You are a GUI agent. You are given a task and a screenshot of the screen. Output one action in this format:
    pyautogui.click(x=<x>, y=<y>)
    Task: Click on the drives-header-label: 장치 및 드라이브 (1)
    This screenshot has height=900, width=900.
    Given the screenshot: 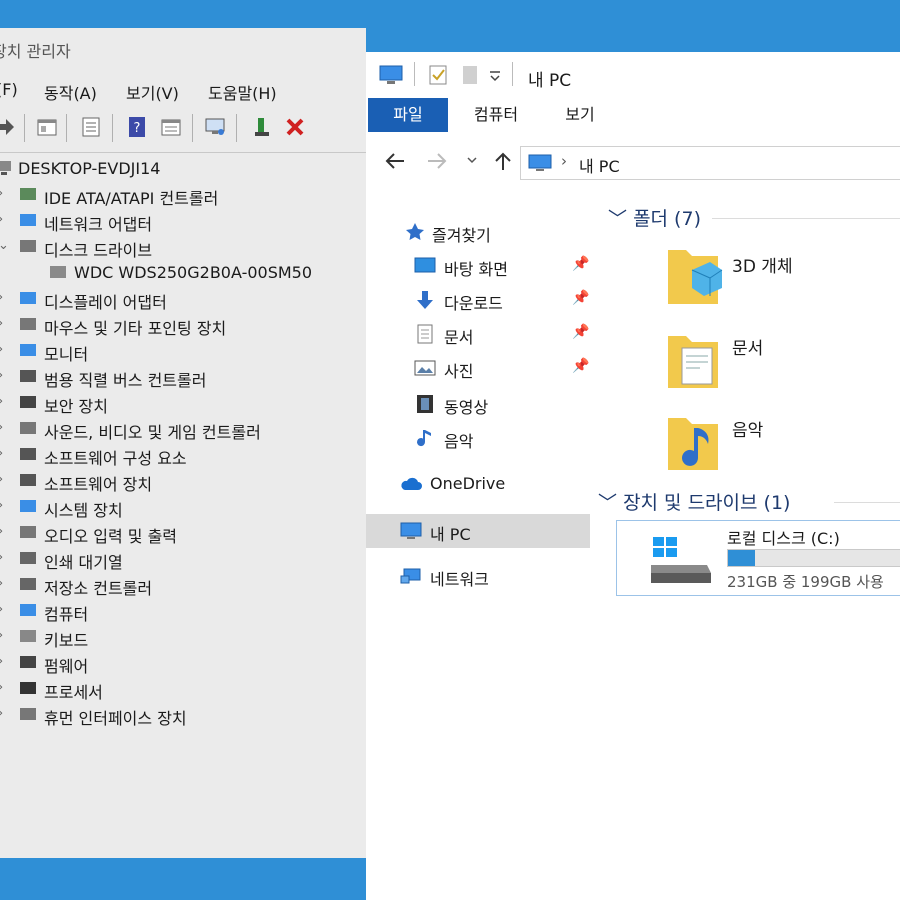 What is the action you would take?
    pyautogui.click(x=707, y=503)
    